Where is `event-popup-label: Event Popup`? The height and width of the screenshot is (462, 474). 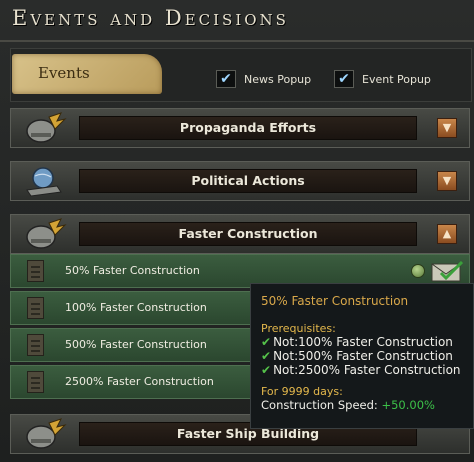 event-popup-label: Event Popup is located at coordinates (396, 79).